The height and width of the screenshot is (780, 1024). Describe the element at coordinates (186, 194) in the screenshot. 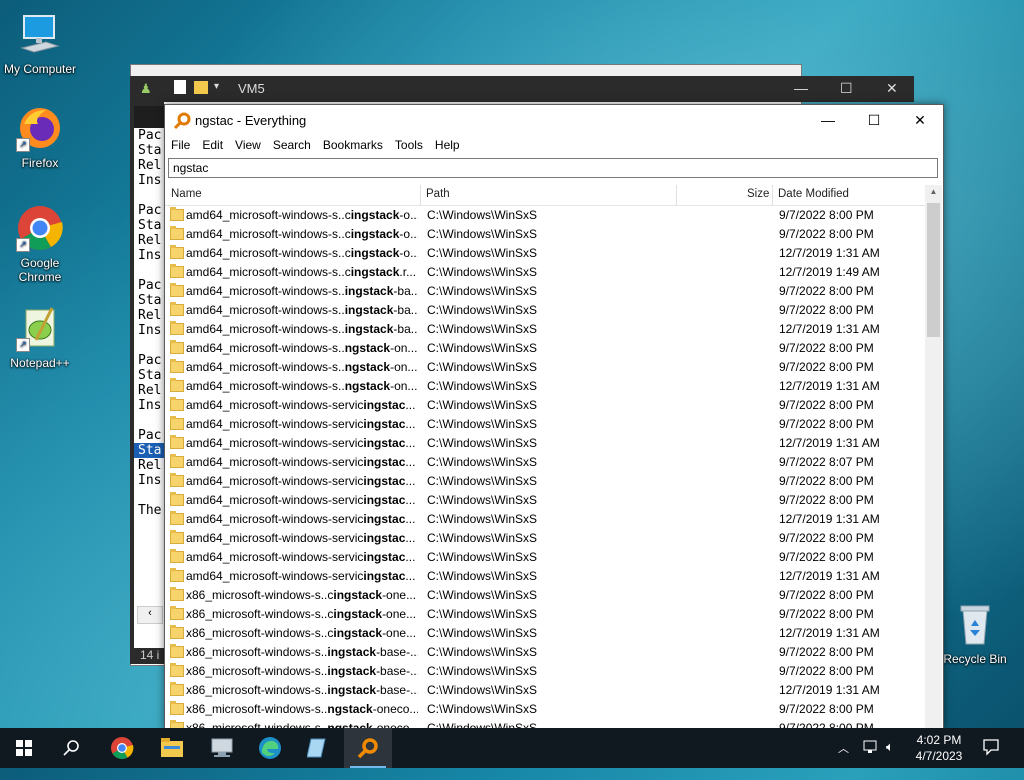

I see `column-name: Name` at that location.